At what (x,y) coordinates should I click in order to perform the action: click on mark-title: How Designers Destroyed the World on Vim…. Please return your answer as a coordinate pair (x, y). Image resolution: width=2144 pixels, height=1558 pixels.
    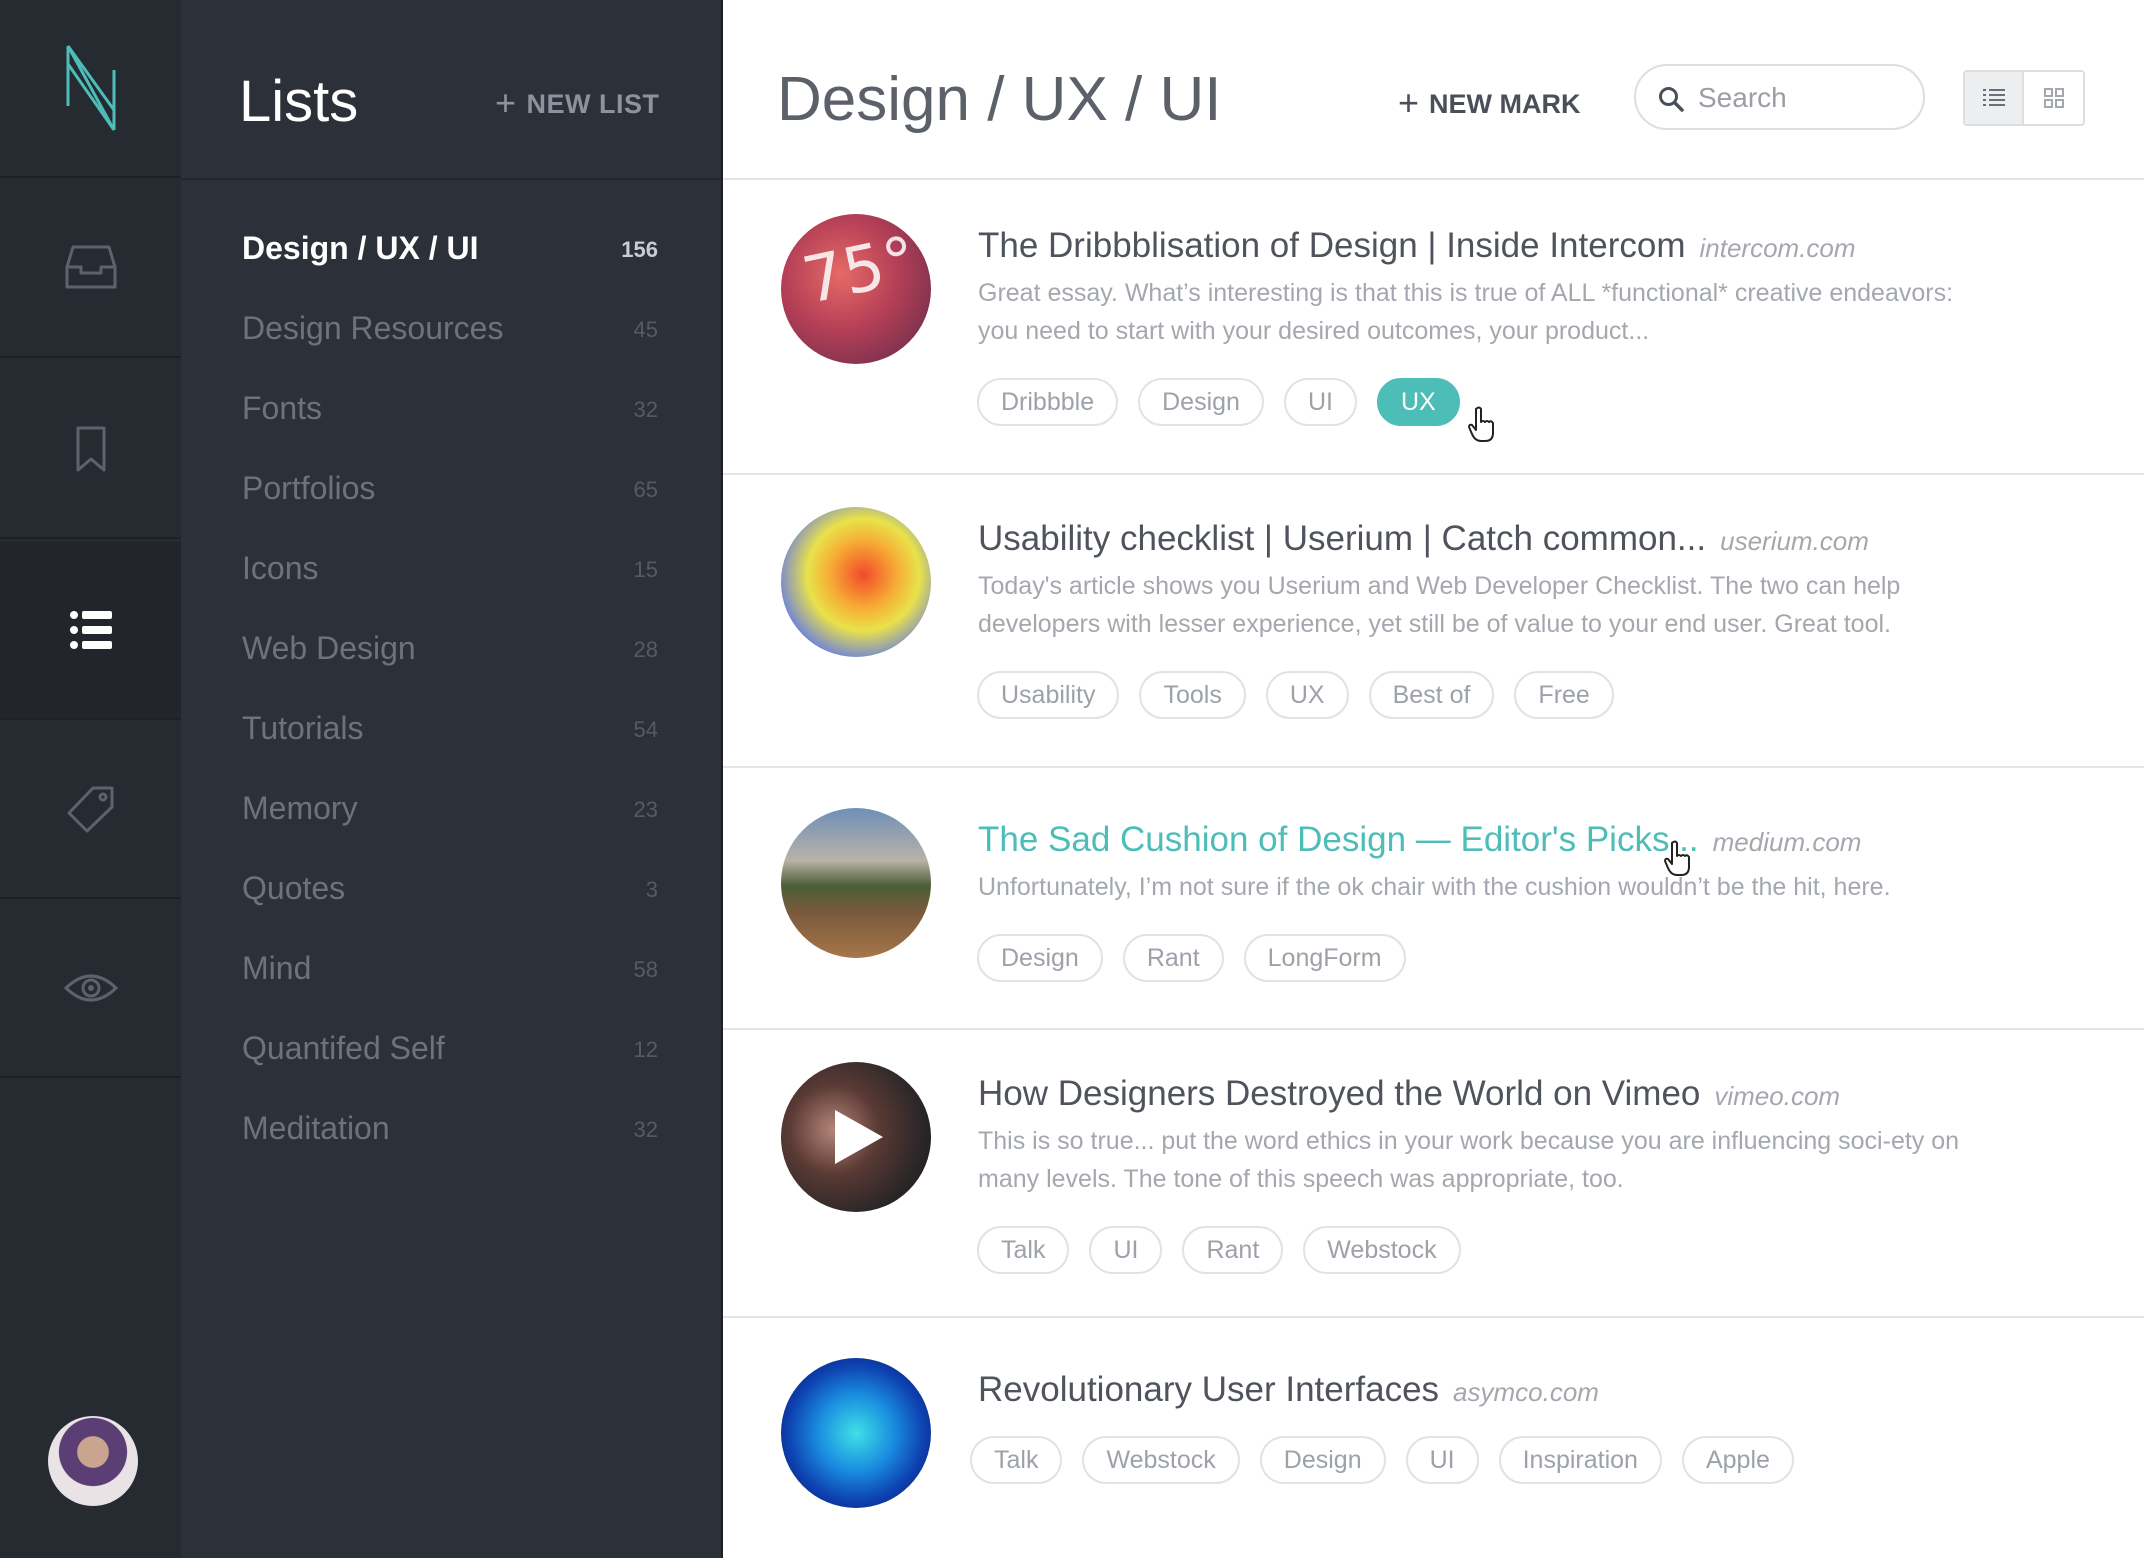
    Looking at the image, I should click on (1409, 1094).